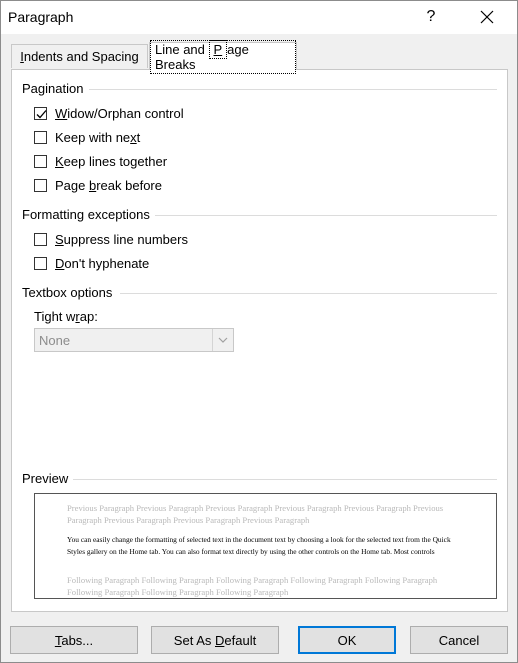 This screenshot has width=518, height=663. Describe the element at coordinates (308, 293) in the screenshot. I see `textbox-options-divider` at that location.